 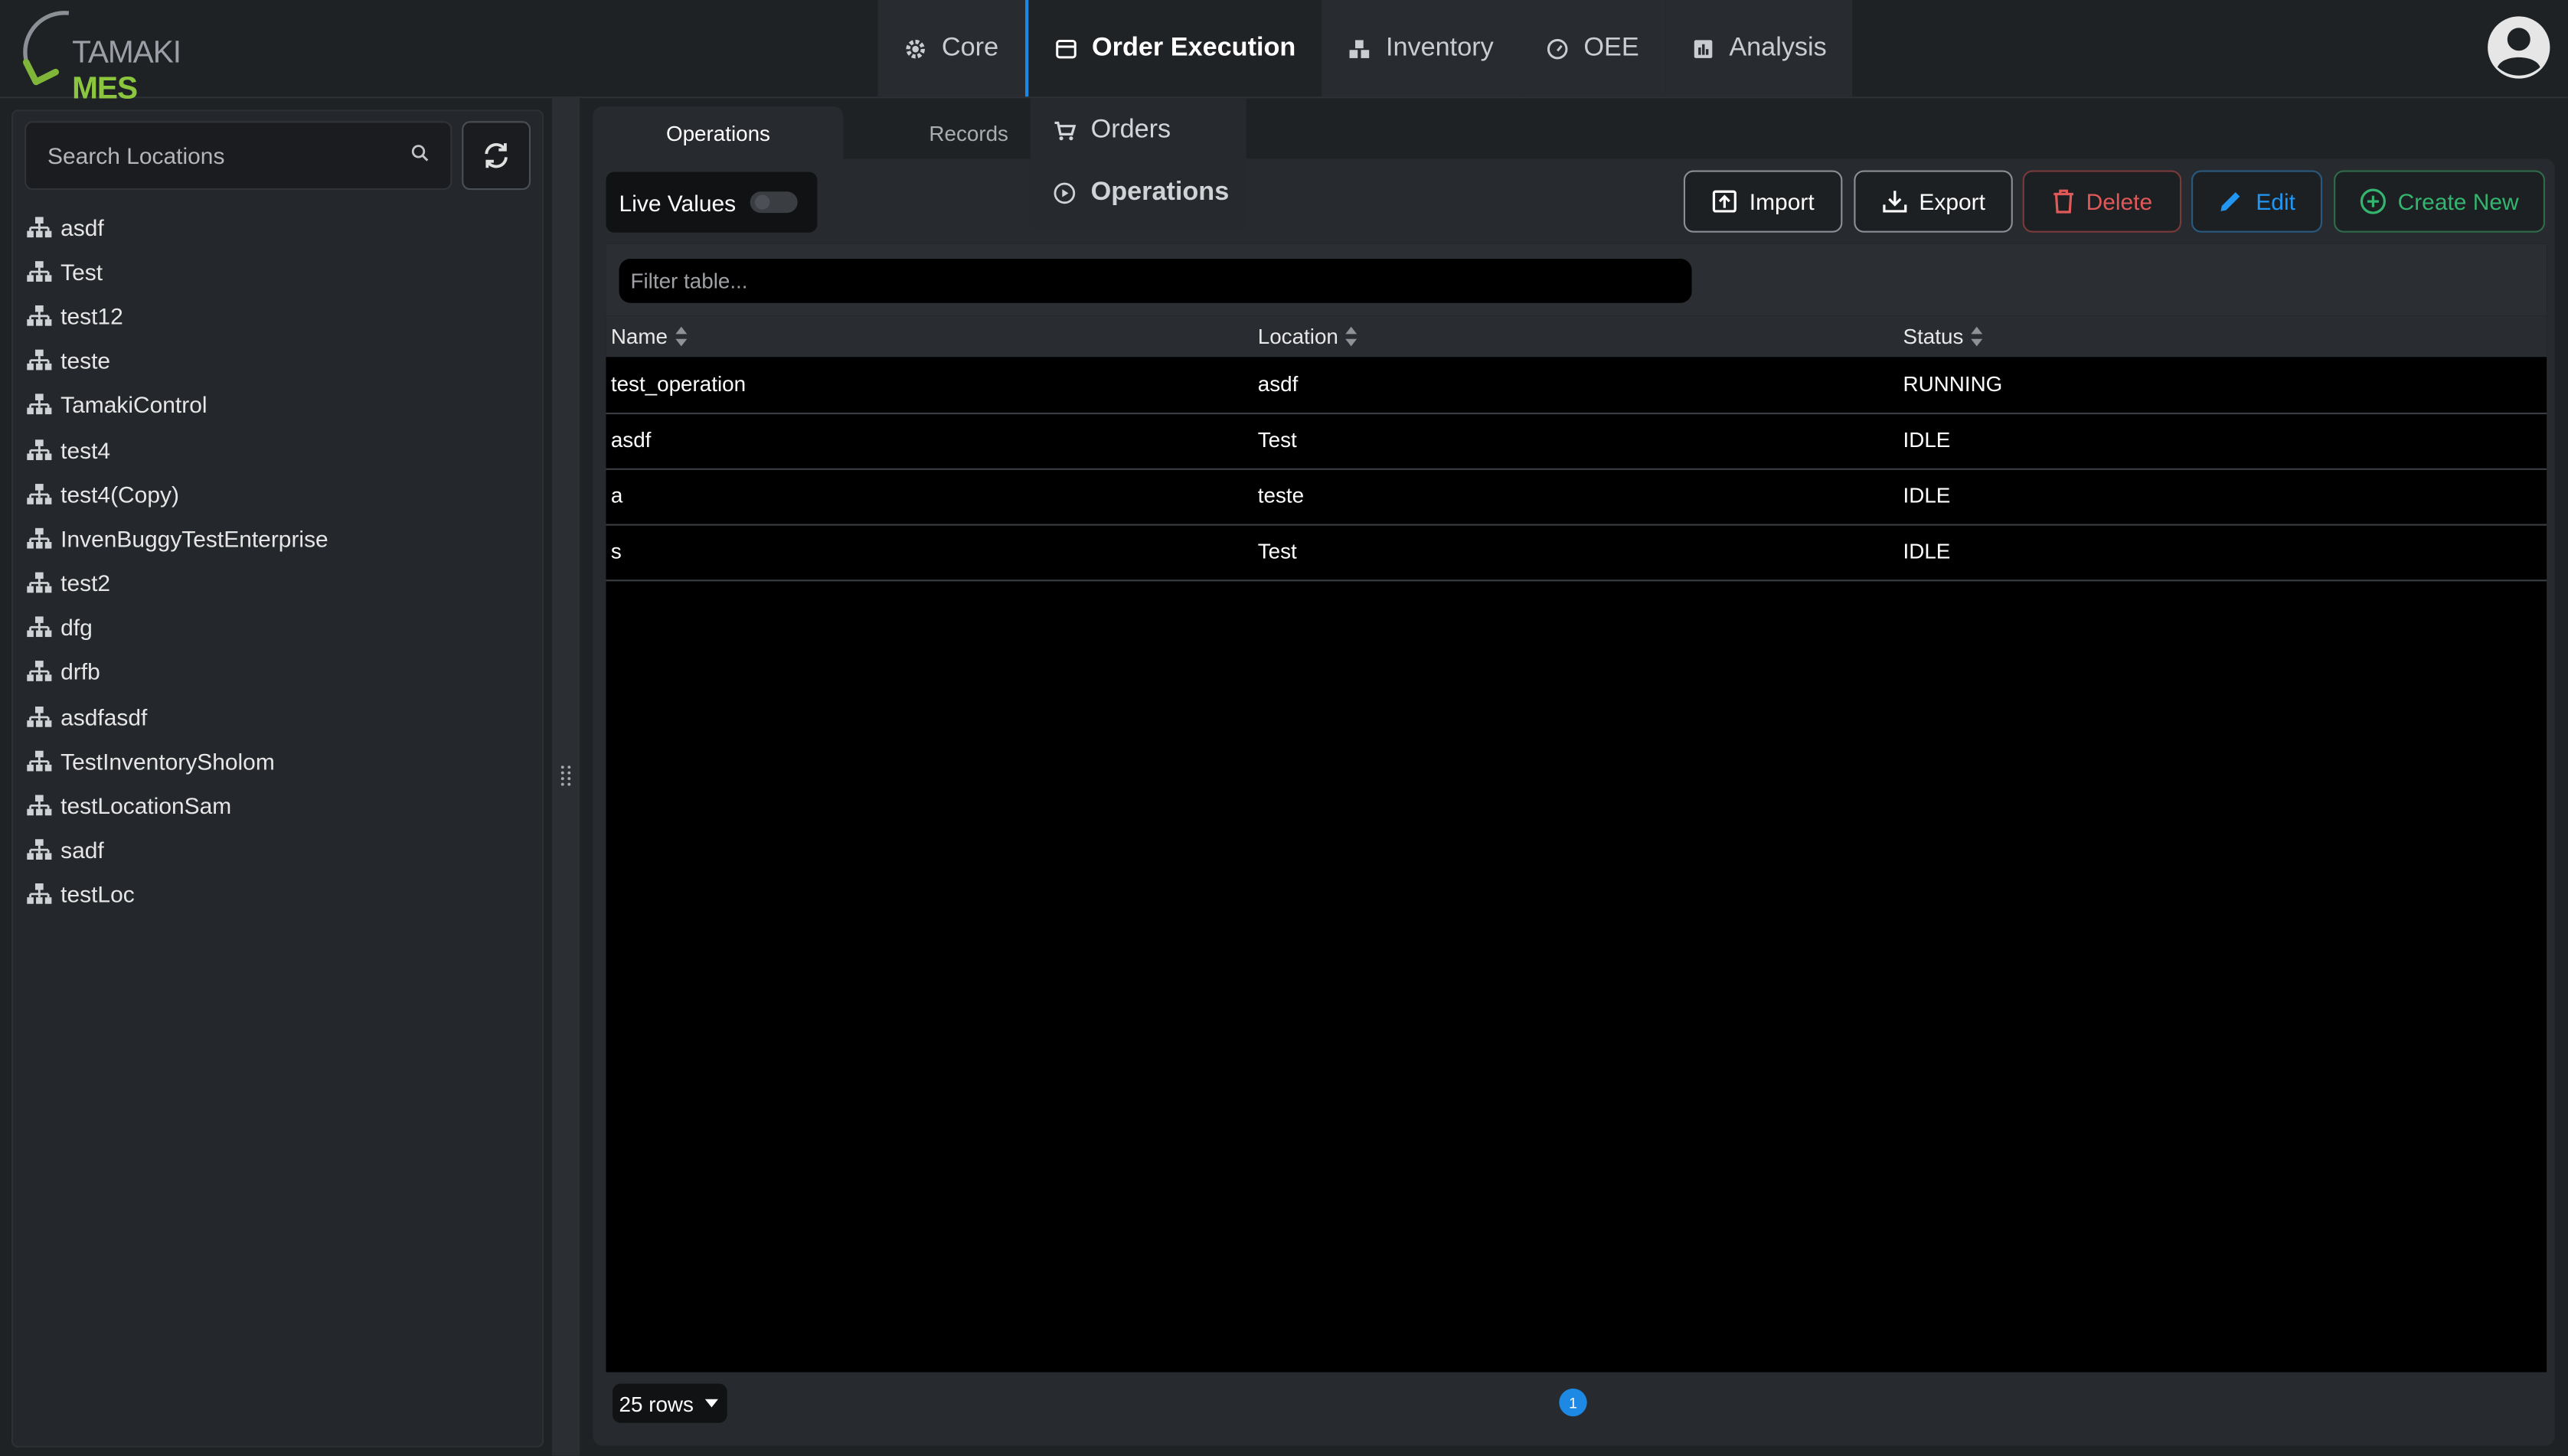 I want to click on play-circle-icon, so click(x=1065, y=193).